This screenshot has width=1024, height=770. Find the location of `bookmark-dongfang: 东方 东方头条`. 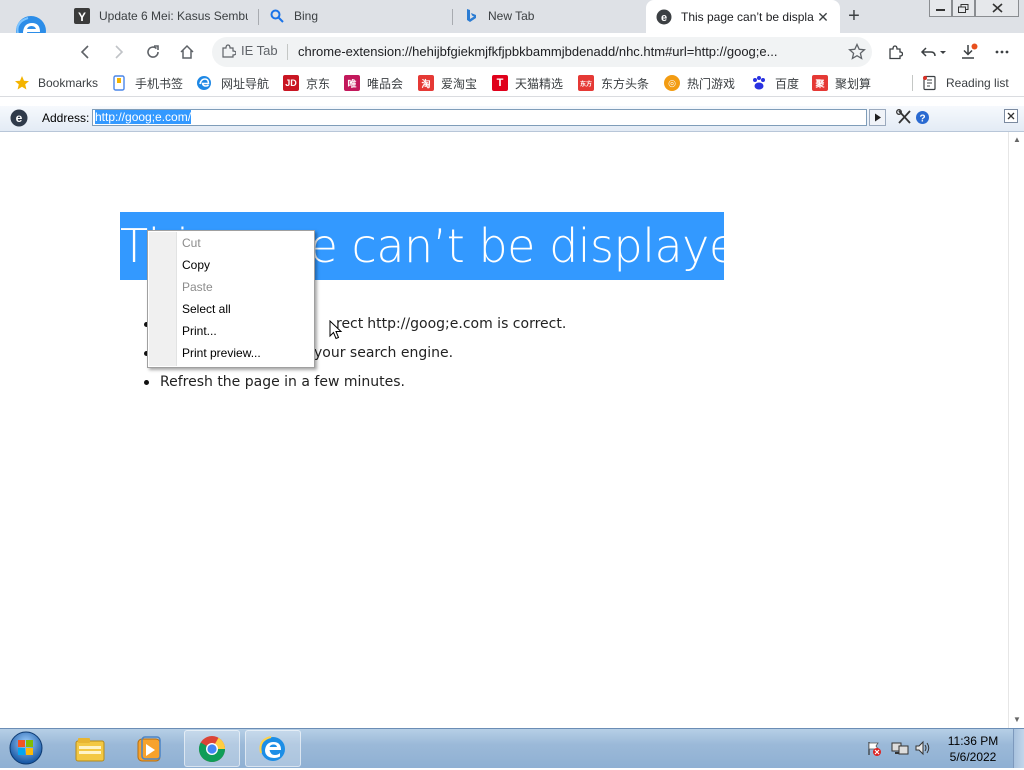

bookmark-dongfang: 东方 东方头条 is located at coordinates (613, 83).